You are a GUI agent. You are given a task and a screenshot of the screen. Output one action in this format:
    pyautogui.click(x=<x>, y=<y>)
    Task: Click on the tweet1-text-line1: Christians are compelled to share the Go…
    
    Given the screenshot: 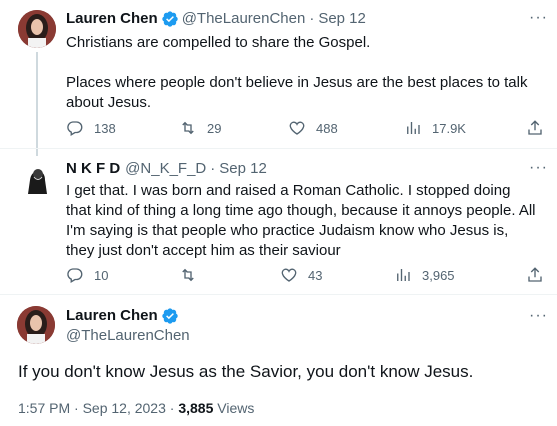 What is the action you would take?
    pyautogui.click(x=218, y=42)
    